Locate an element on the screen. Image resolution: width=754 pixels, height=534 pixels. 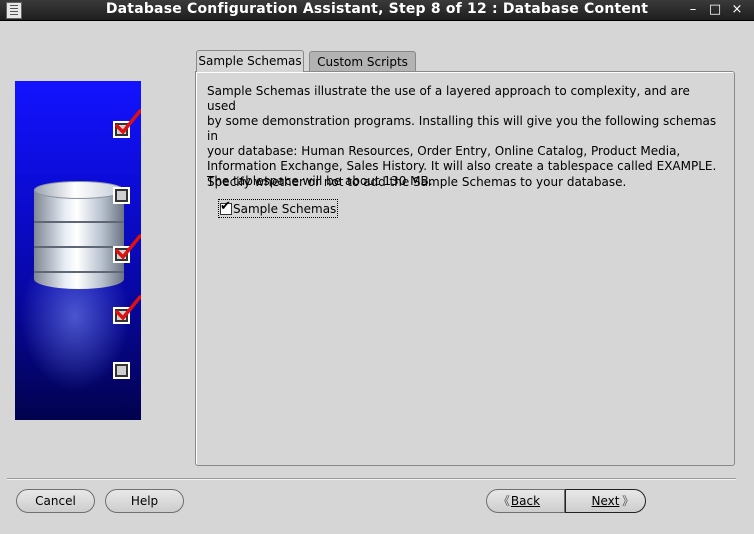
footer-separator is located at coordinates (371, 479).